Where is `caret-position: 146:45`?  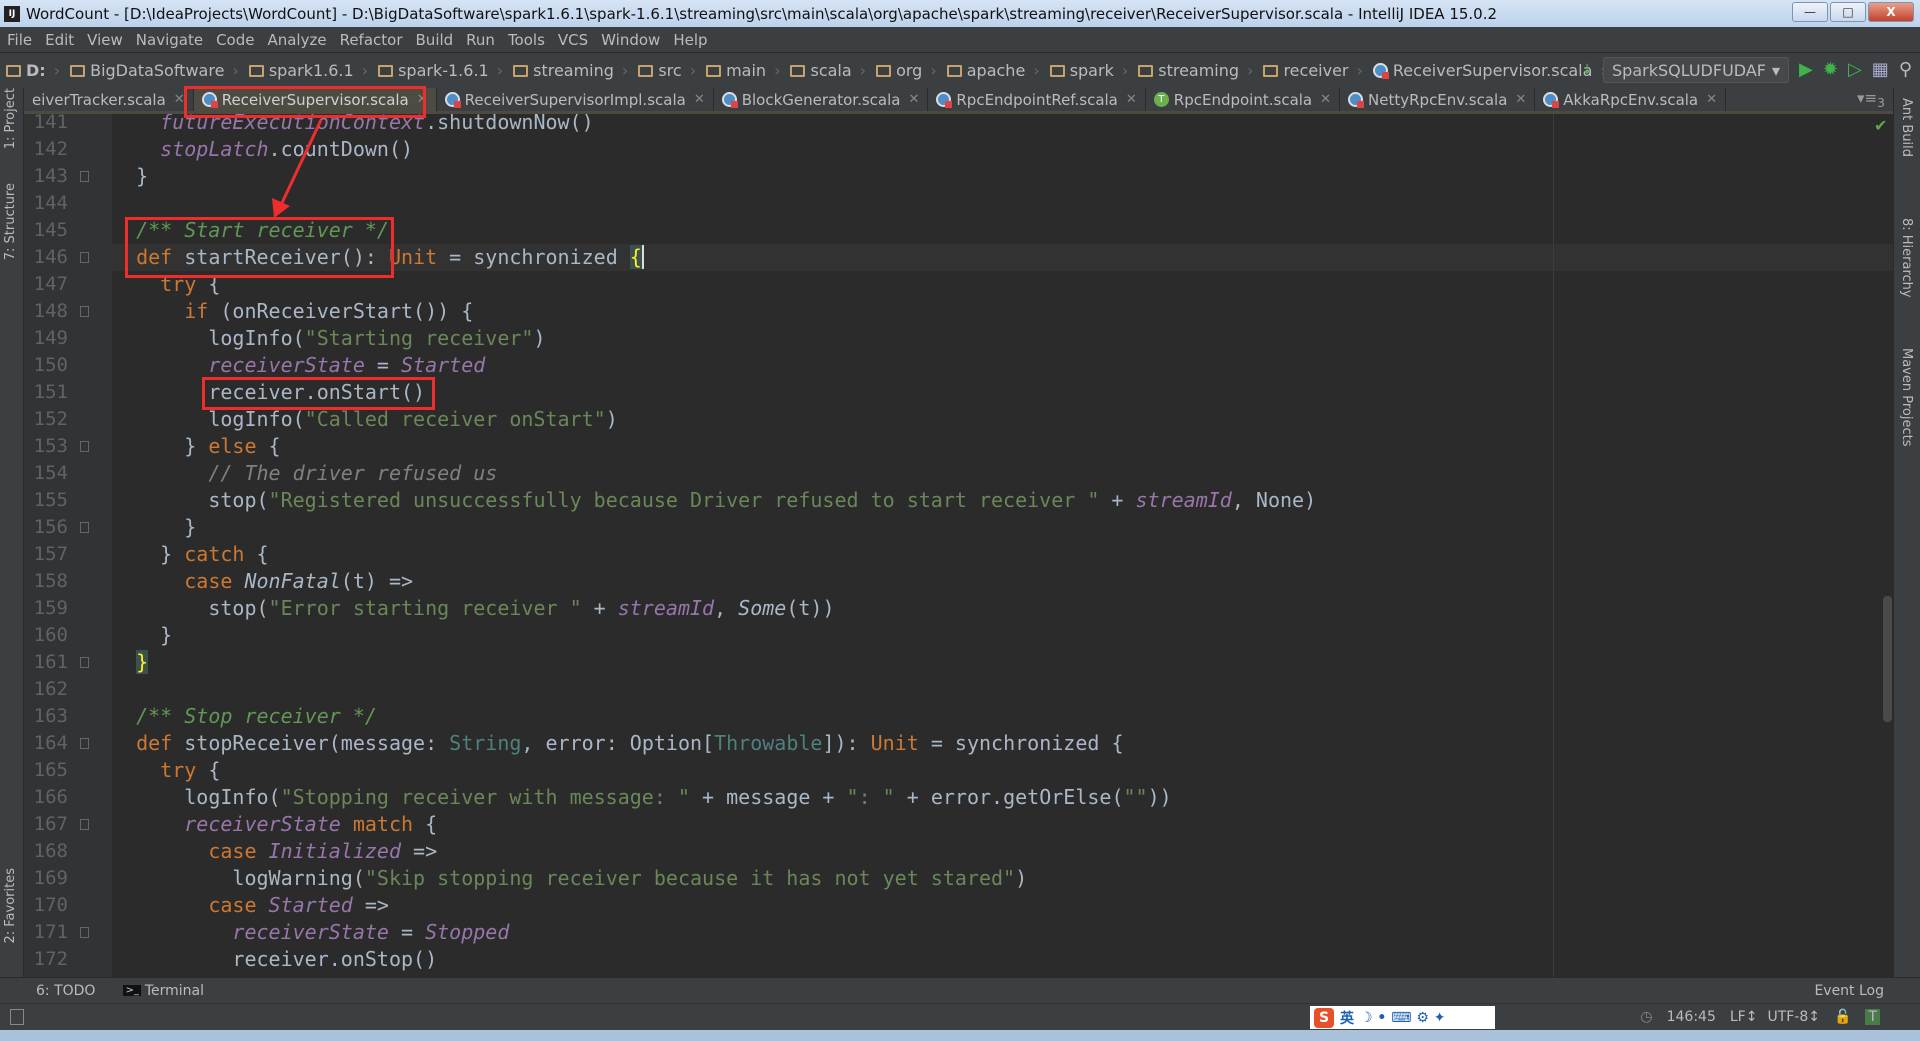 caret-position: 146:45 is located at coordinates (1691, 1017).